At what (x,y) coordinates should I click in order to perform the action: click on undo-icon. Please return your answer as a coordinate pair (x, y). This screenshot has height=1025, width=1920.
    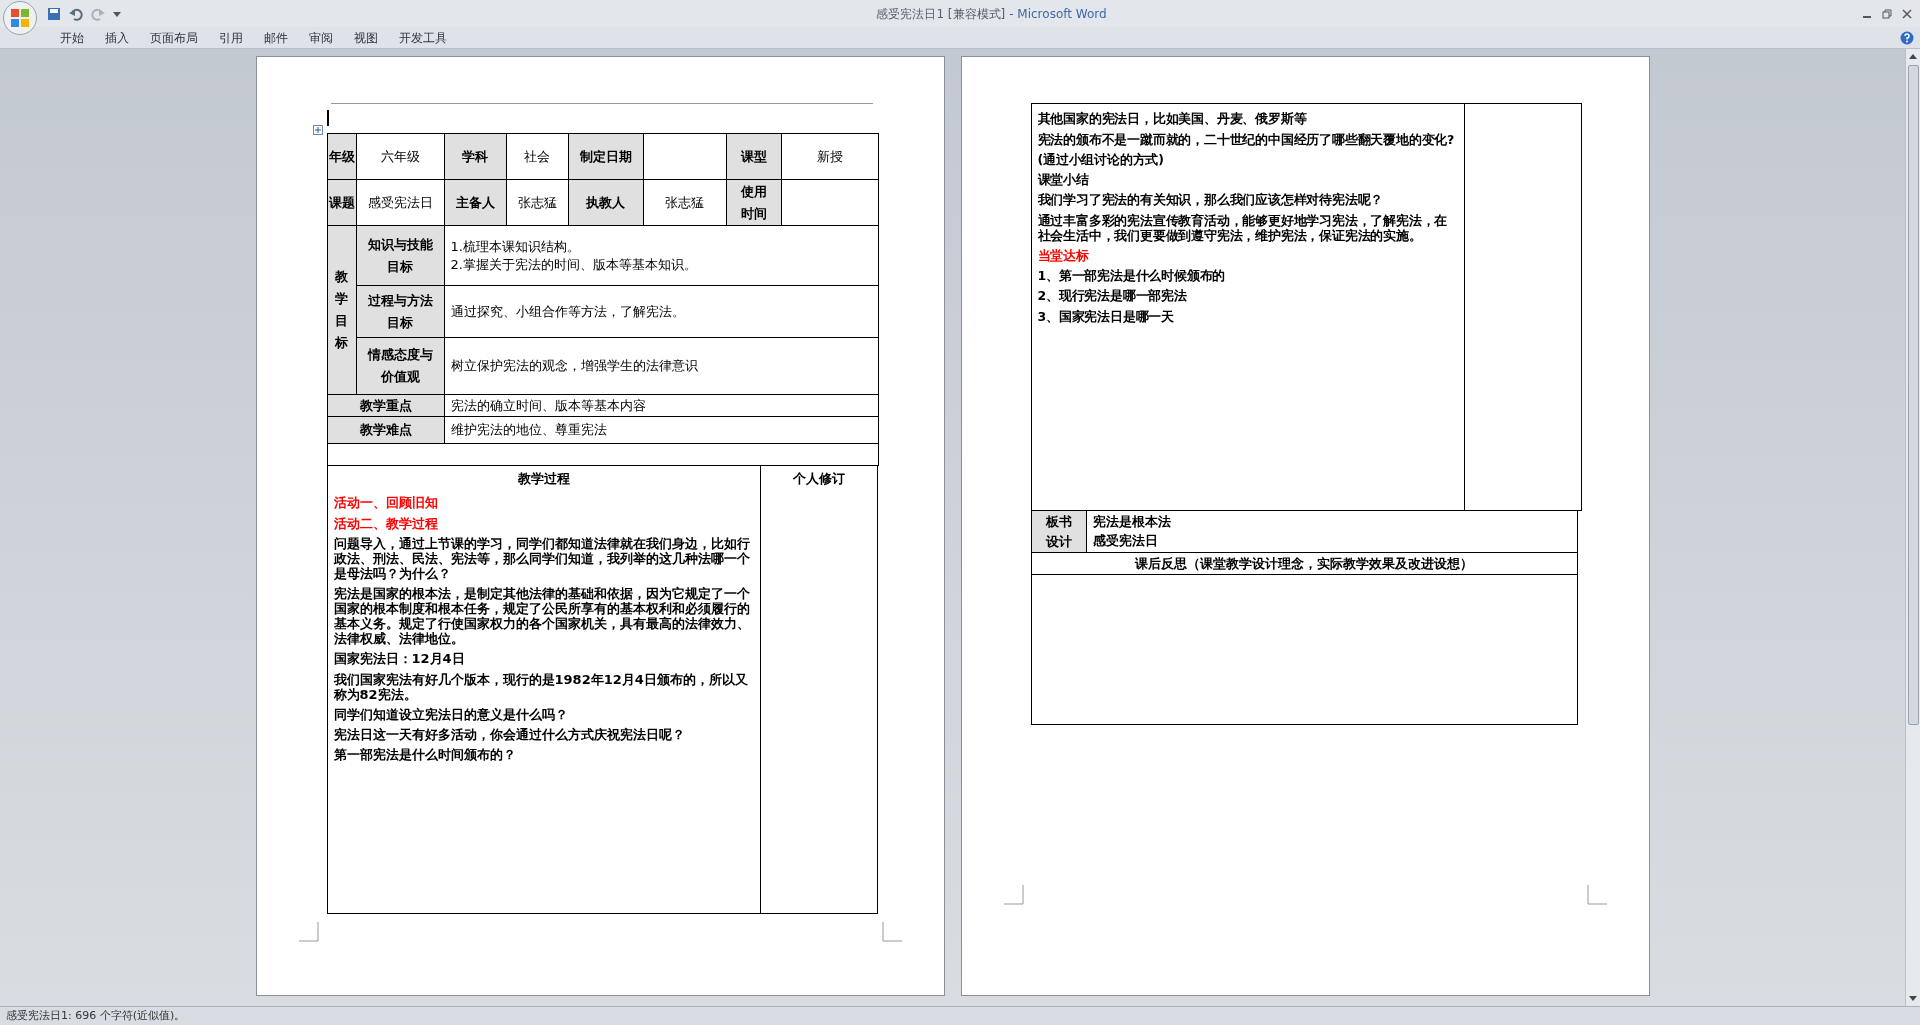
    Looking at the image, I should click on (76, 13).